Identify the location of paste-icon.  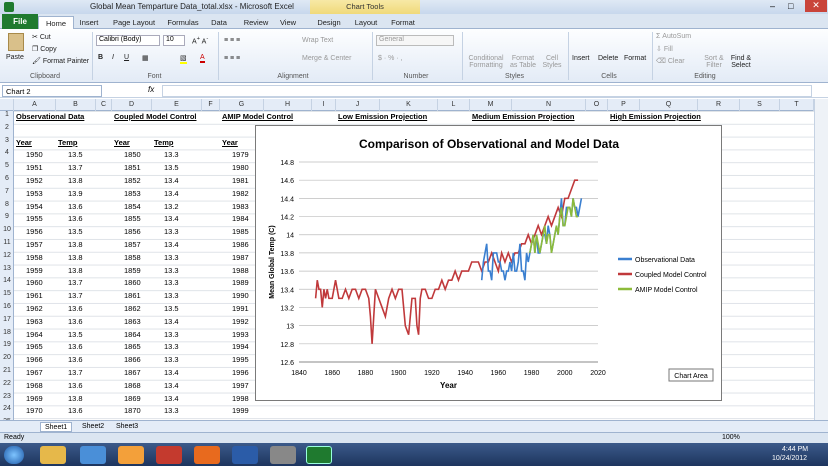
(16, 42).